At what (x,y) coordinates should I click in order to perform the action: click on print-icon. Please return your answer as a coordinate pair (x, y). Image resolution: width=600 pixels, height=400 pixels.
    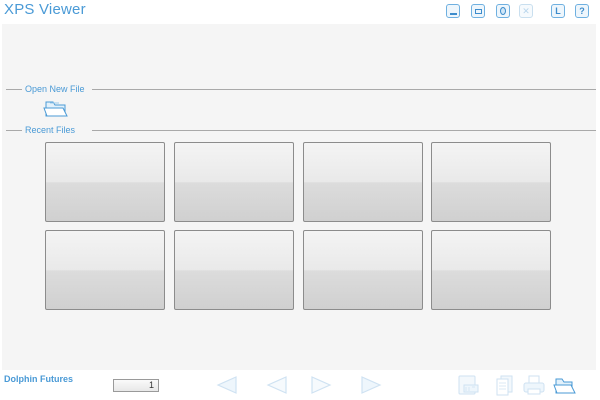
    Looking at the image, I should click on (534, 385).